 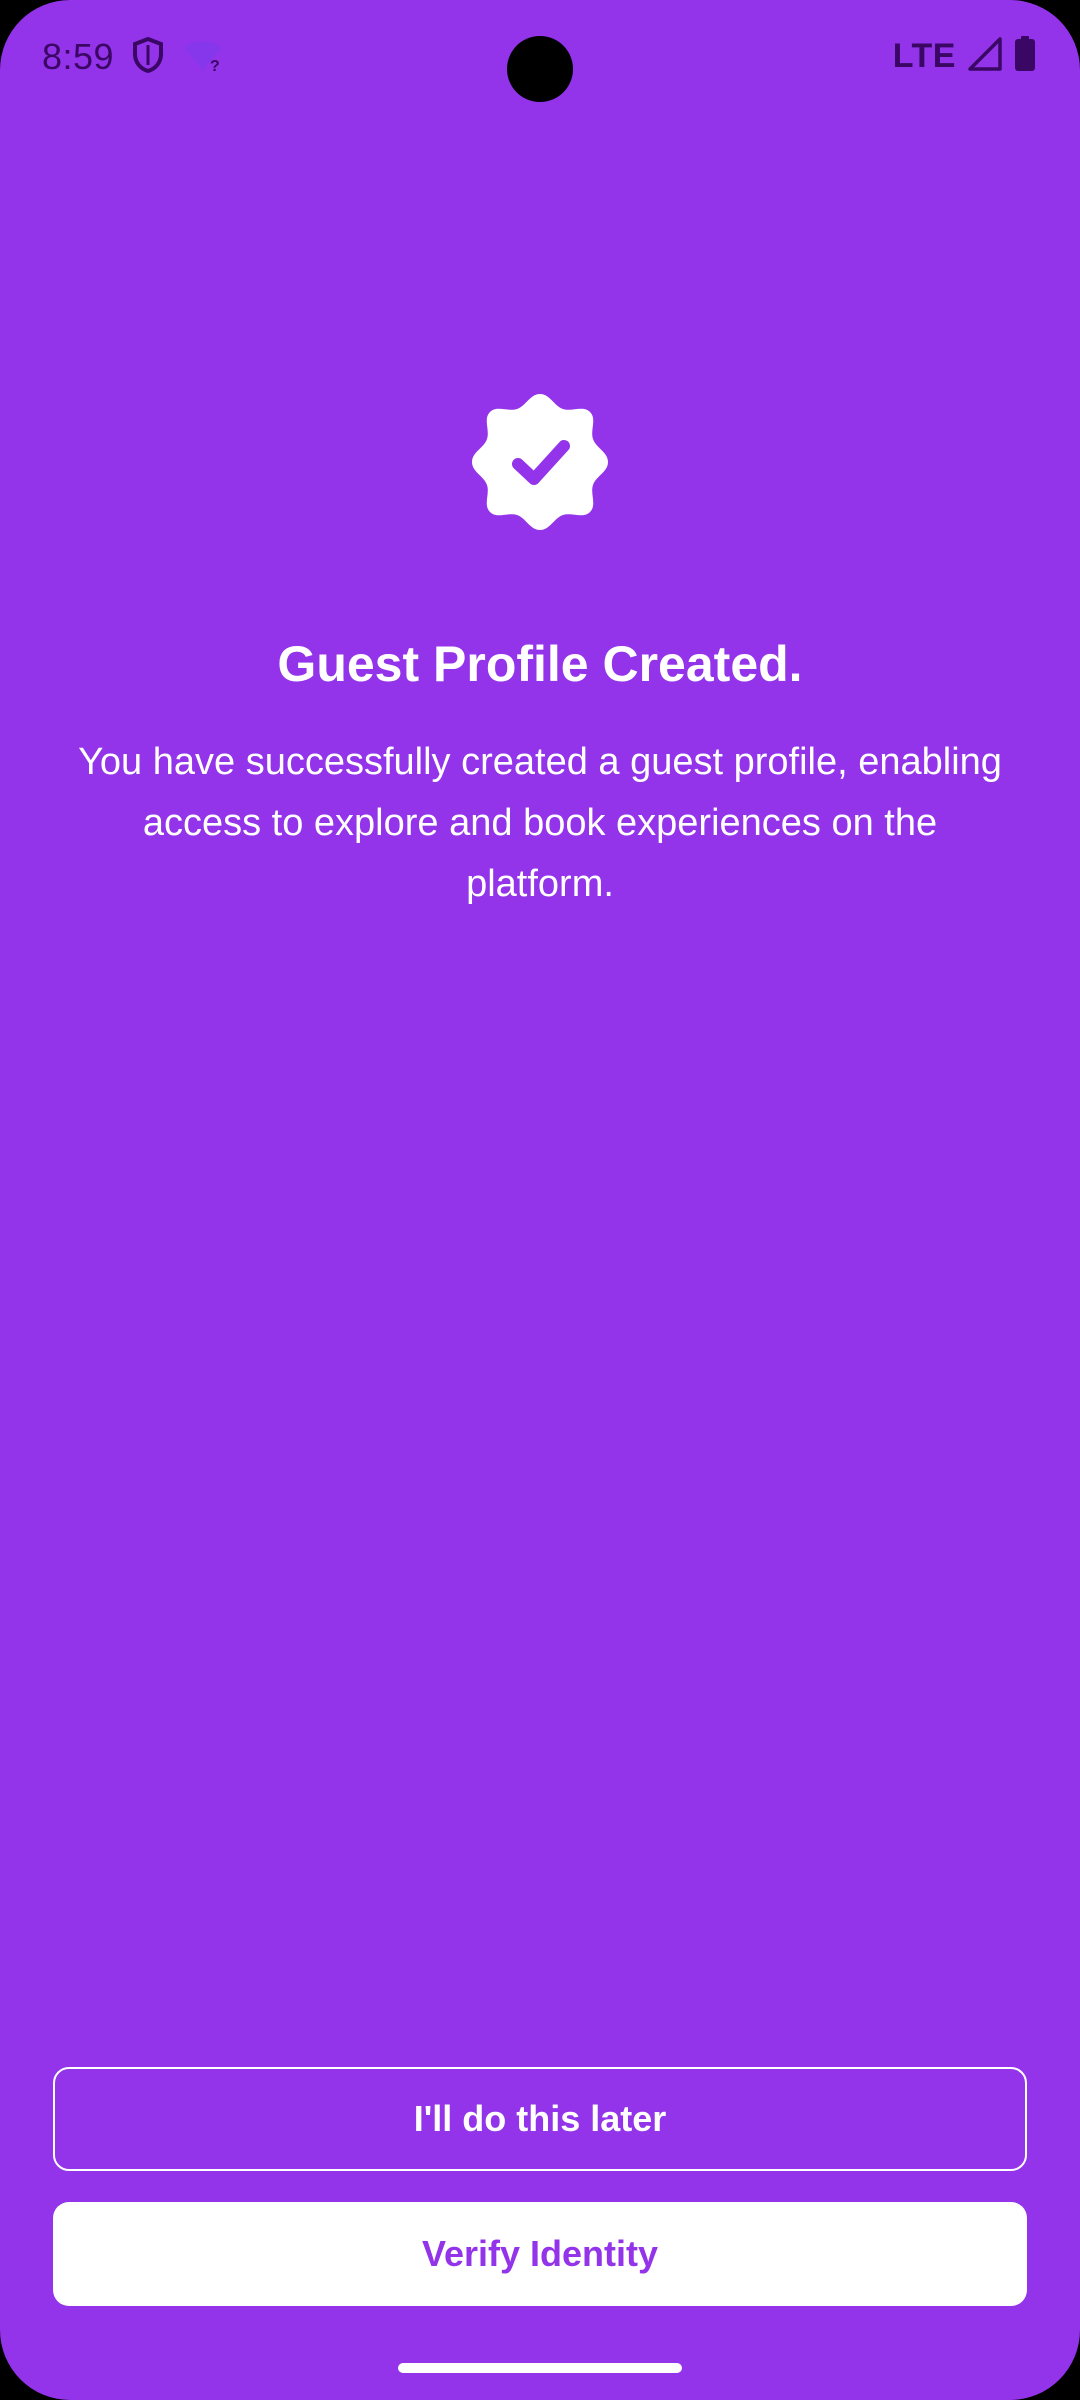 I want to click on camera-cutout, so click(x=540, y=69).